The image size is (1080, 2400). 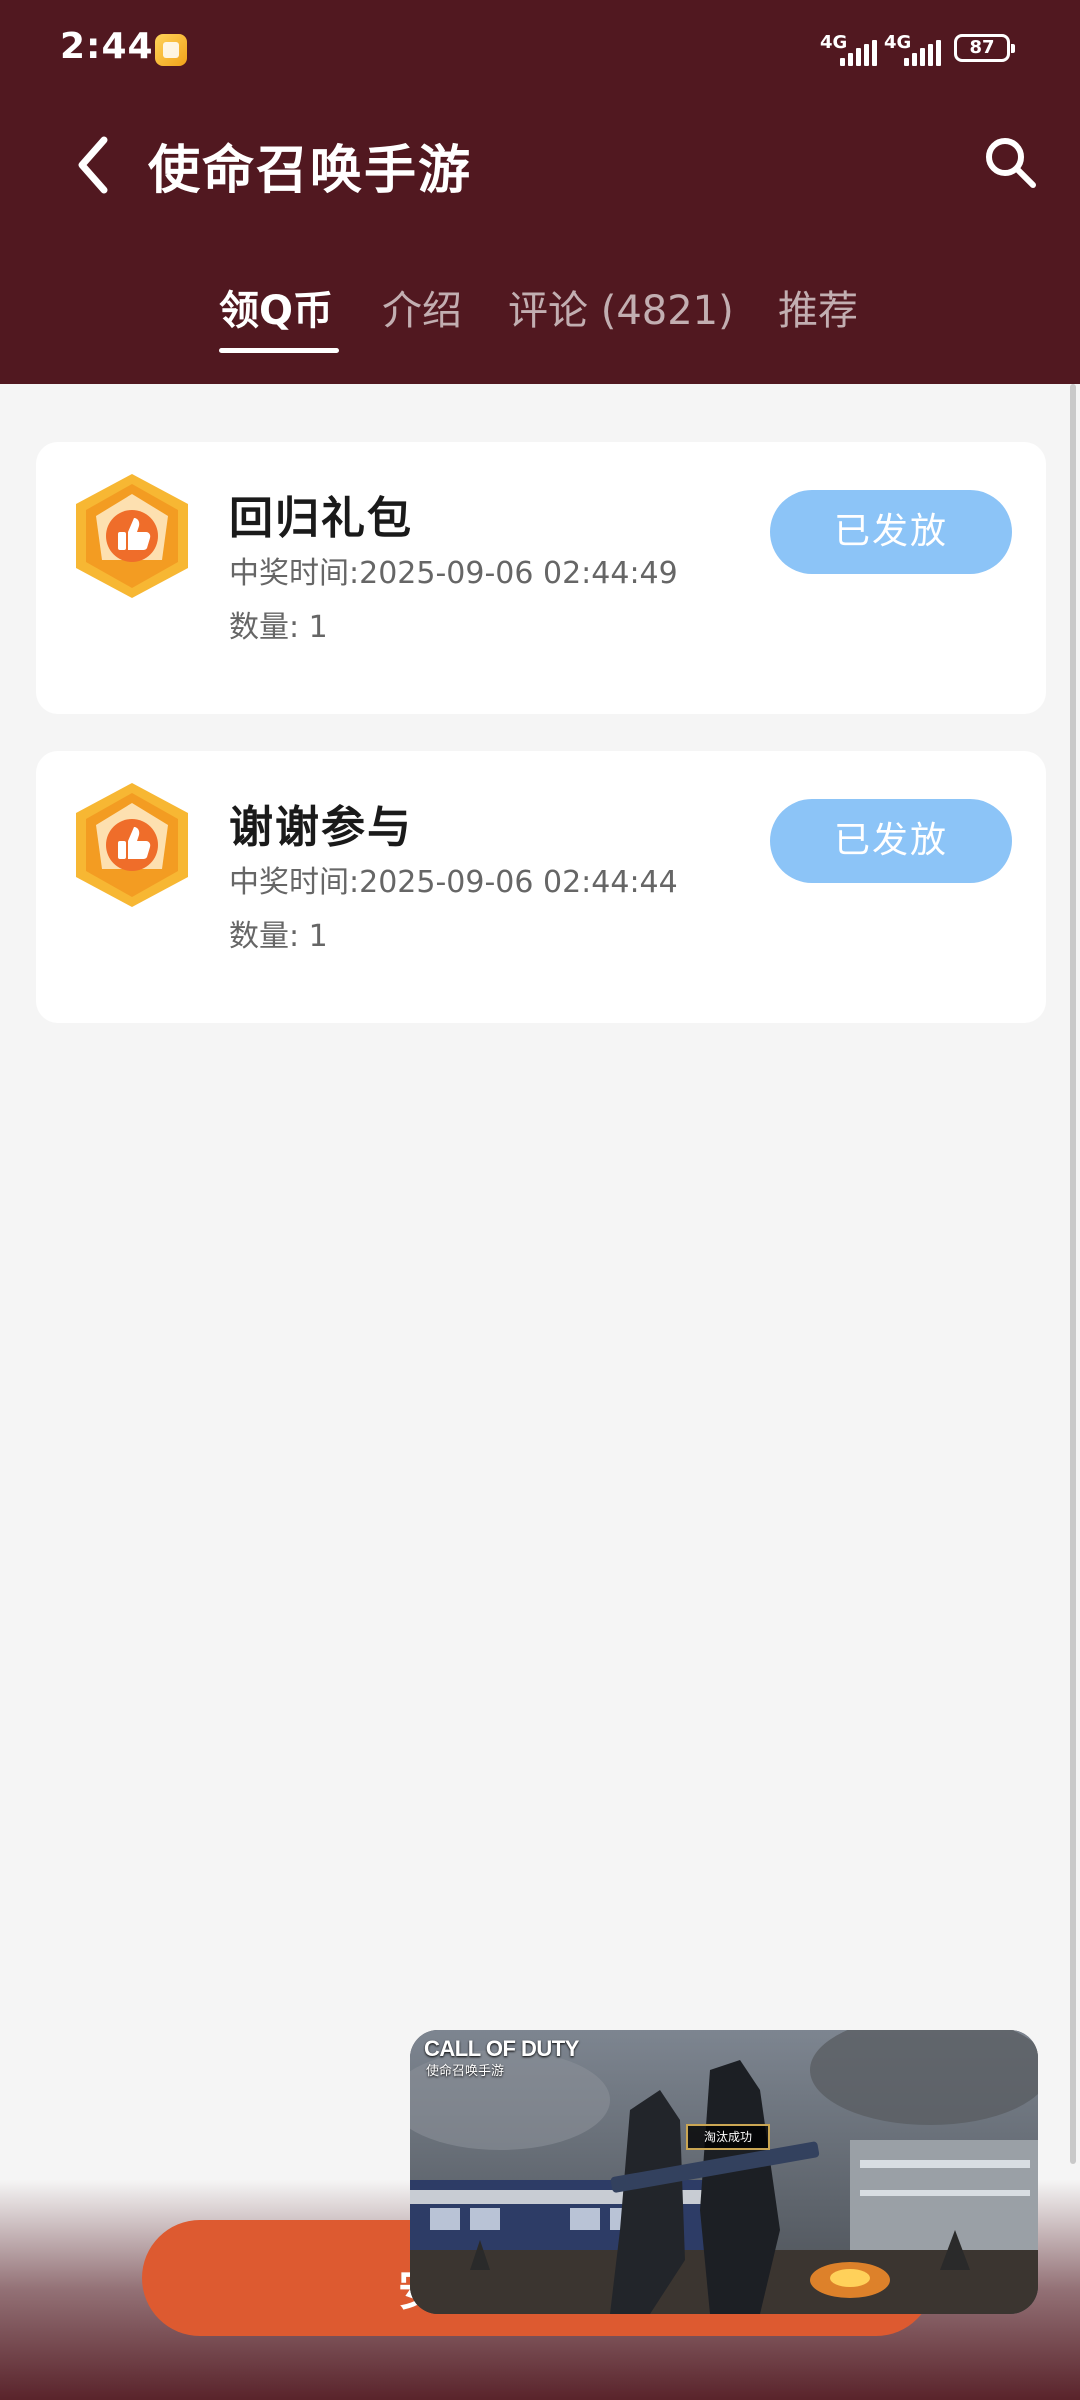 What do you see at coordinates (453, 882) in the screenshot?
I see `reward-time: 中奖时间:2025-09-06 02:44:44` at bounding box center [453, 882].